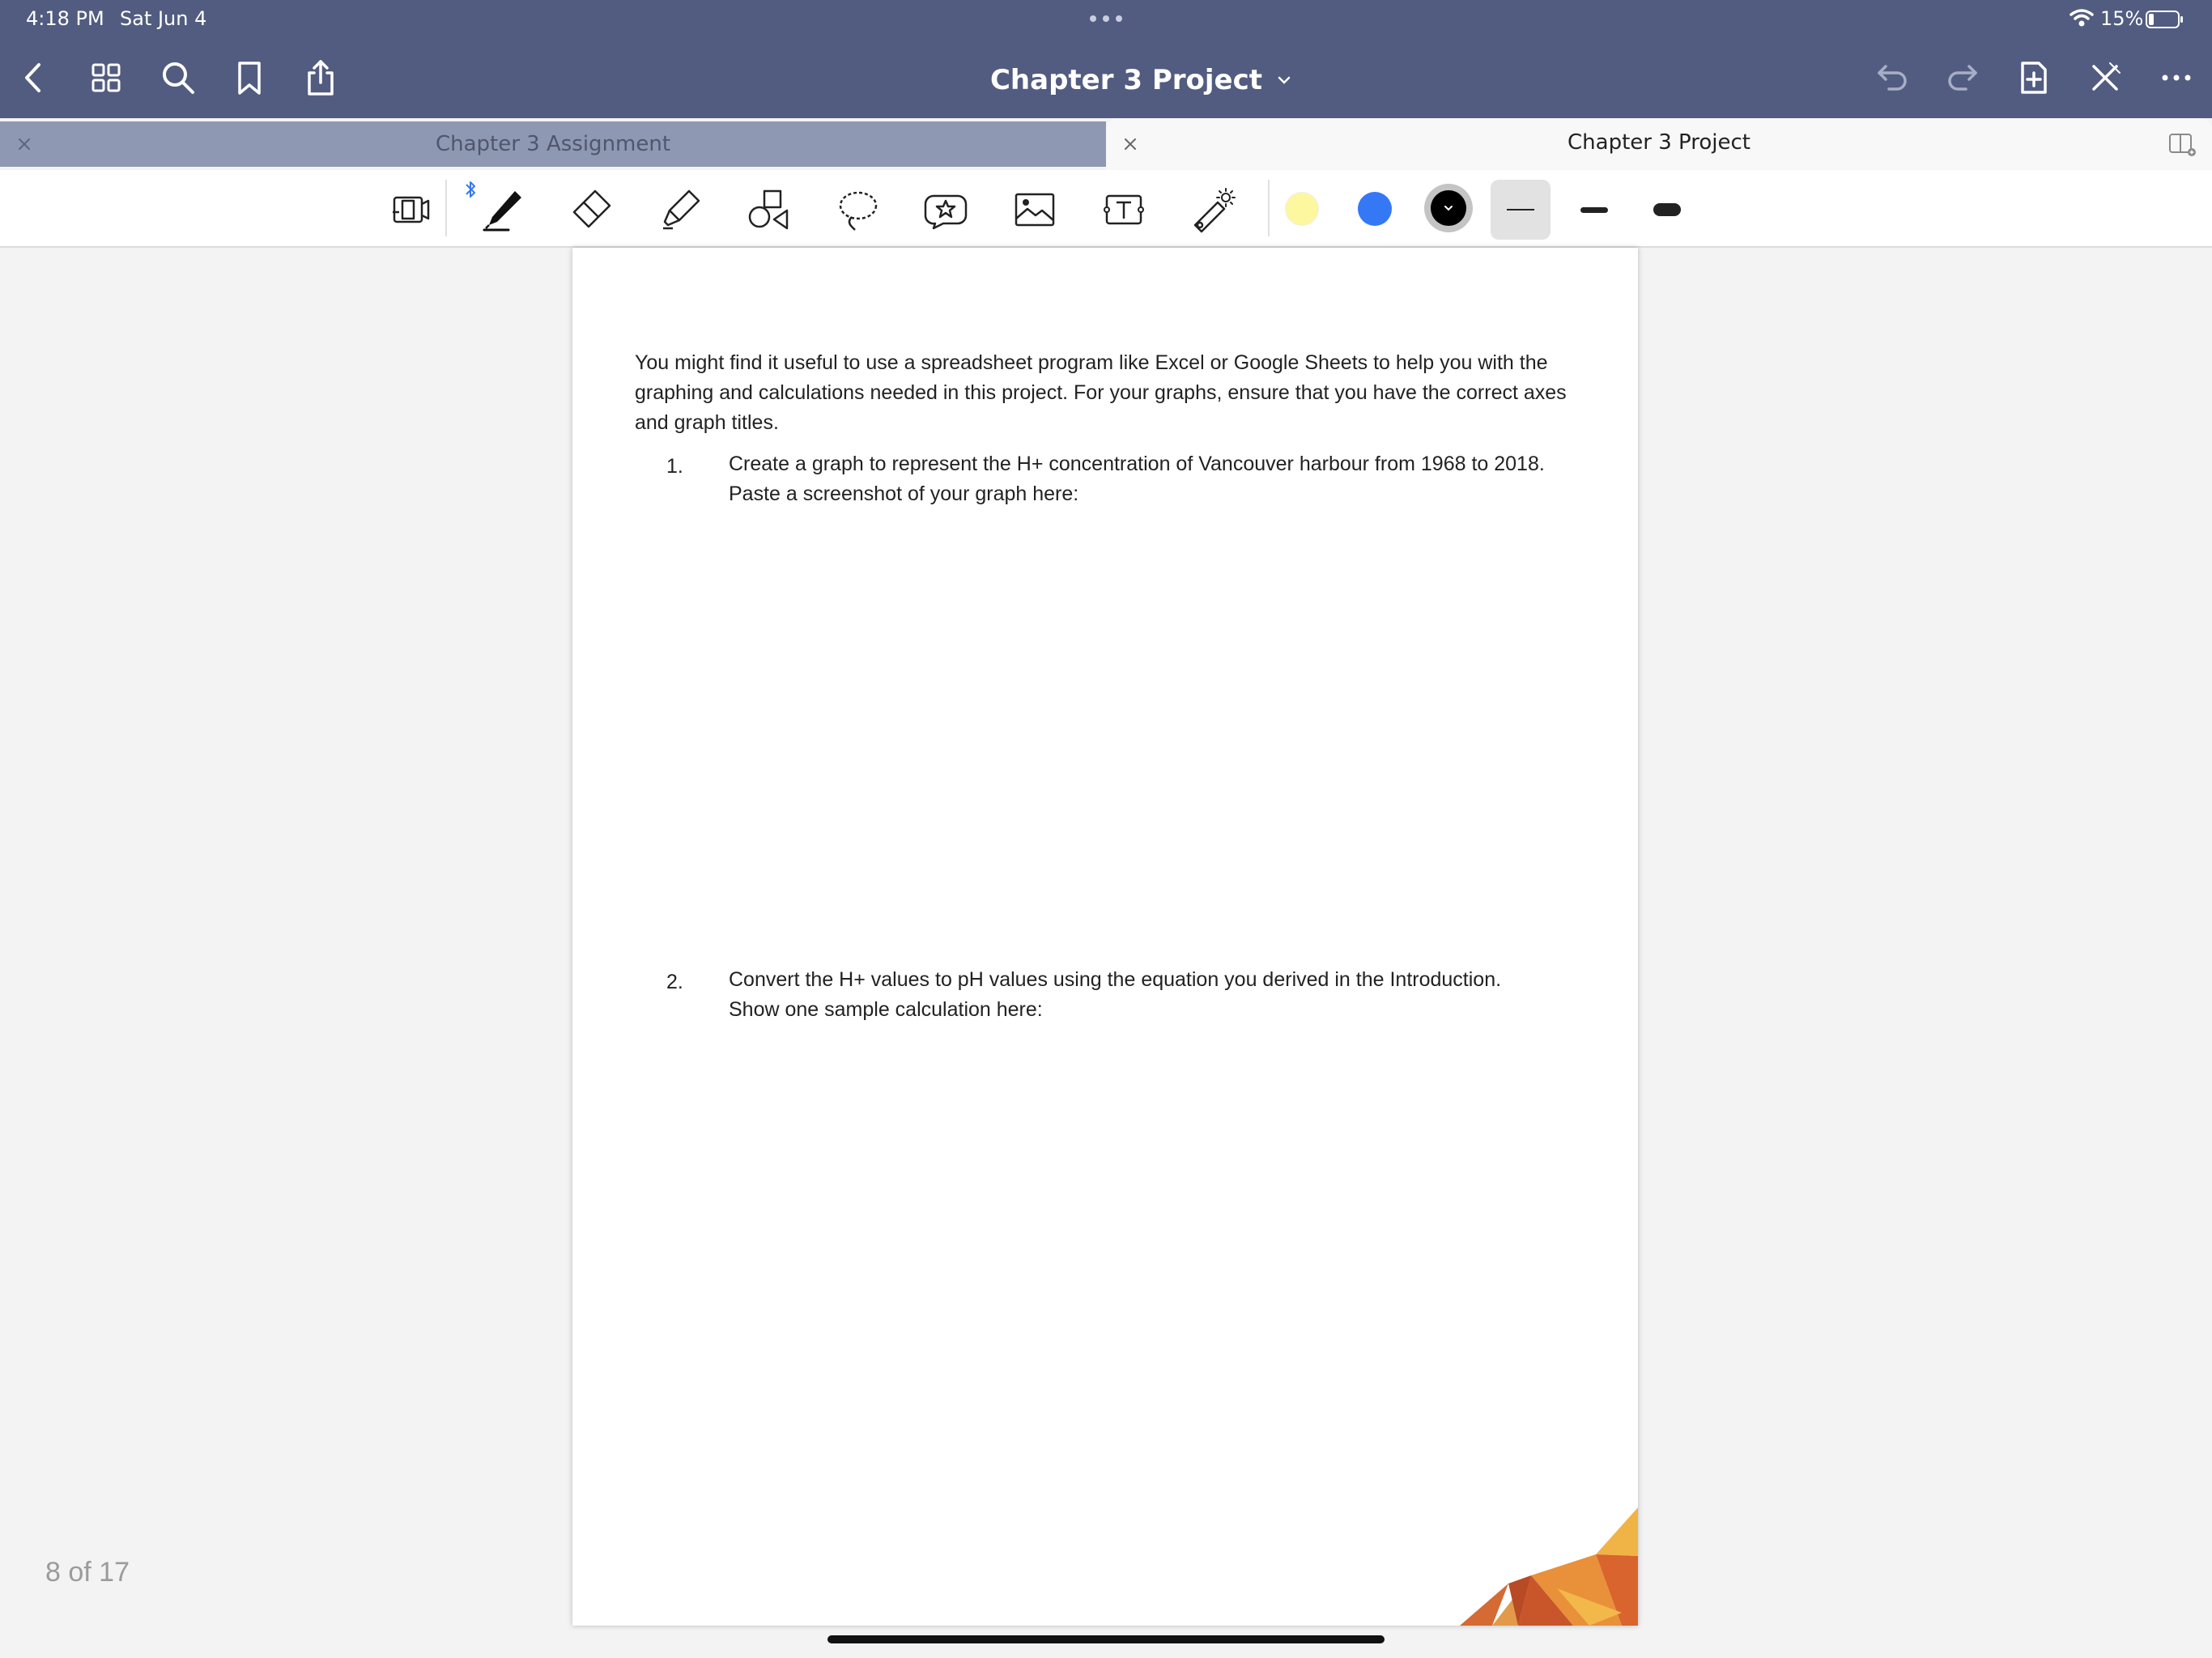 The image size is (2212, 1658). What do you see at coordinates (2177, 77) in the screenshot?
I see `more-icon` at bounding box center [2177, 77].